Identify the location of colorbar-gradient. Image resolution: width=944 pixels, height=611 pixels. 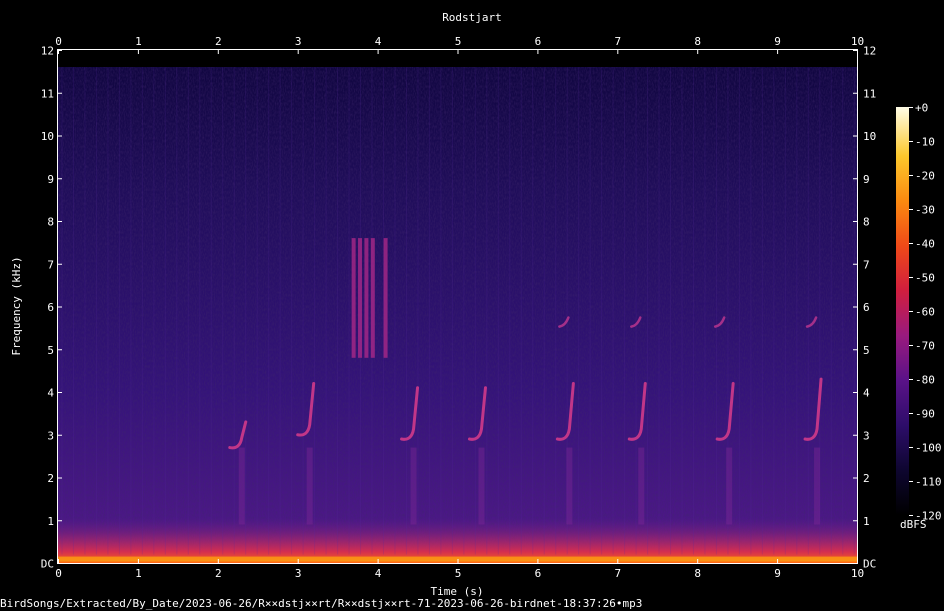
(902, 311).